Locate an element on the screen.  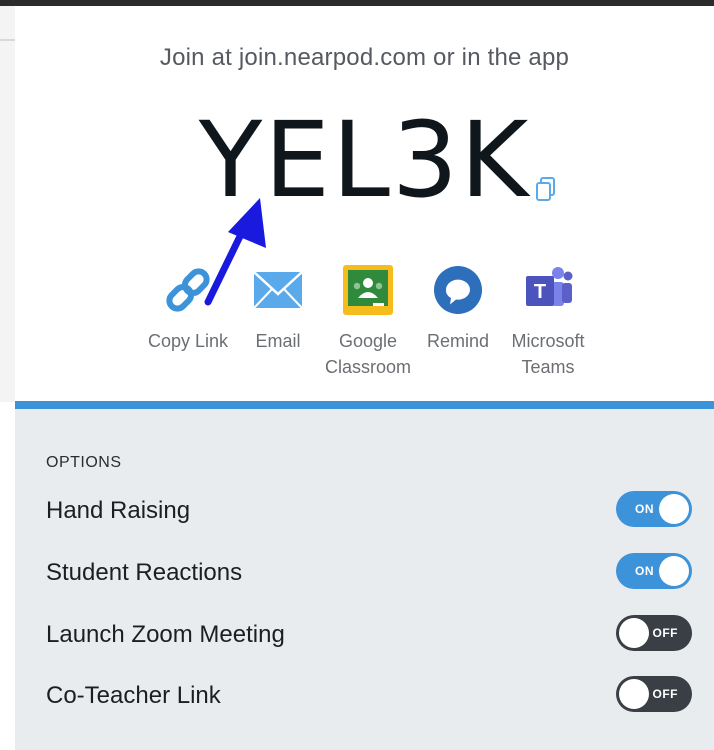
option-label: Hand Raising is located at coordinates (118, 510).